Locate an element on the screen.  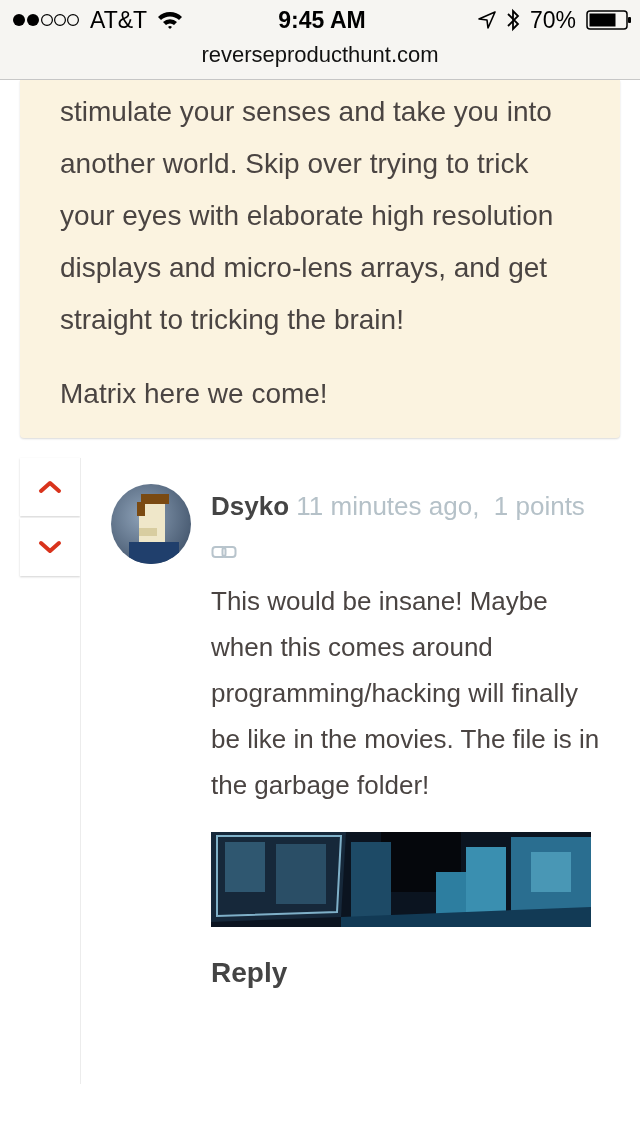
author-name: Dsyko is located at coordinates (250, 506).